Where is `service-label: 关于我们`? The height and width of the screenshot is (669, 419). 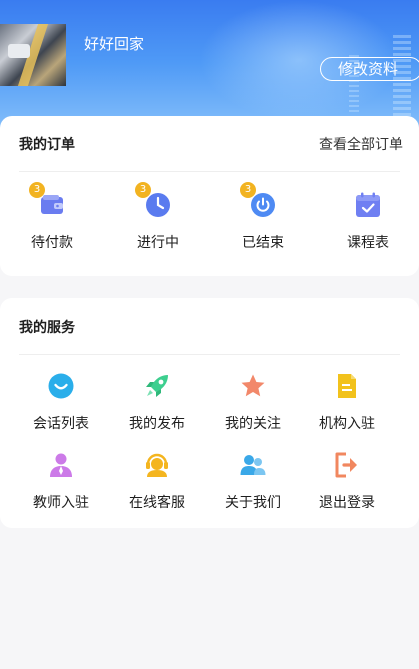
service-label: 关于我们 is located at coordinates (253, 503).